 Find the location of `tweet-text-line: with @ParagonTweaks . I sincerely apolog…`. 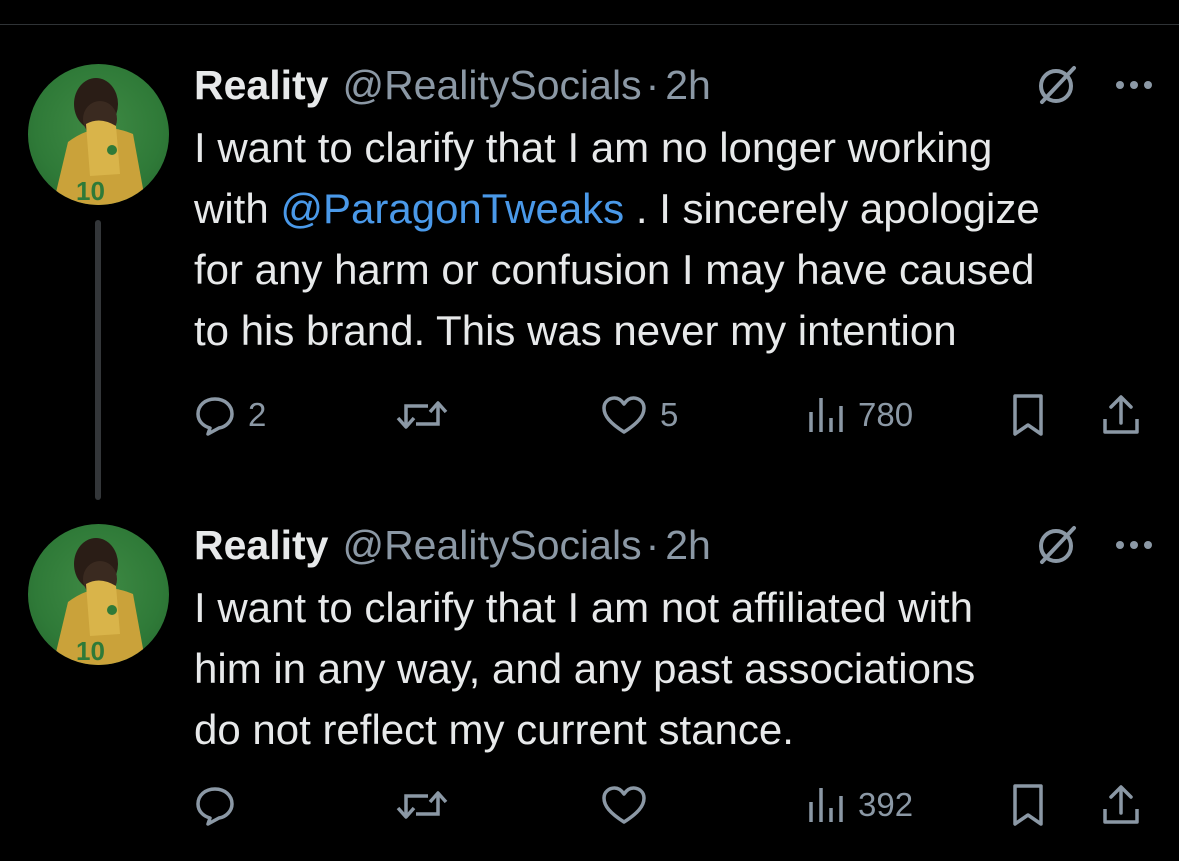

tweet-text-line: with @ParagonTweaks . I sincerely apolog… is located at coordinates (674, 208).